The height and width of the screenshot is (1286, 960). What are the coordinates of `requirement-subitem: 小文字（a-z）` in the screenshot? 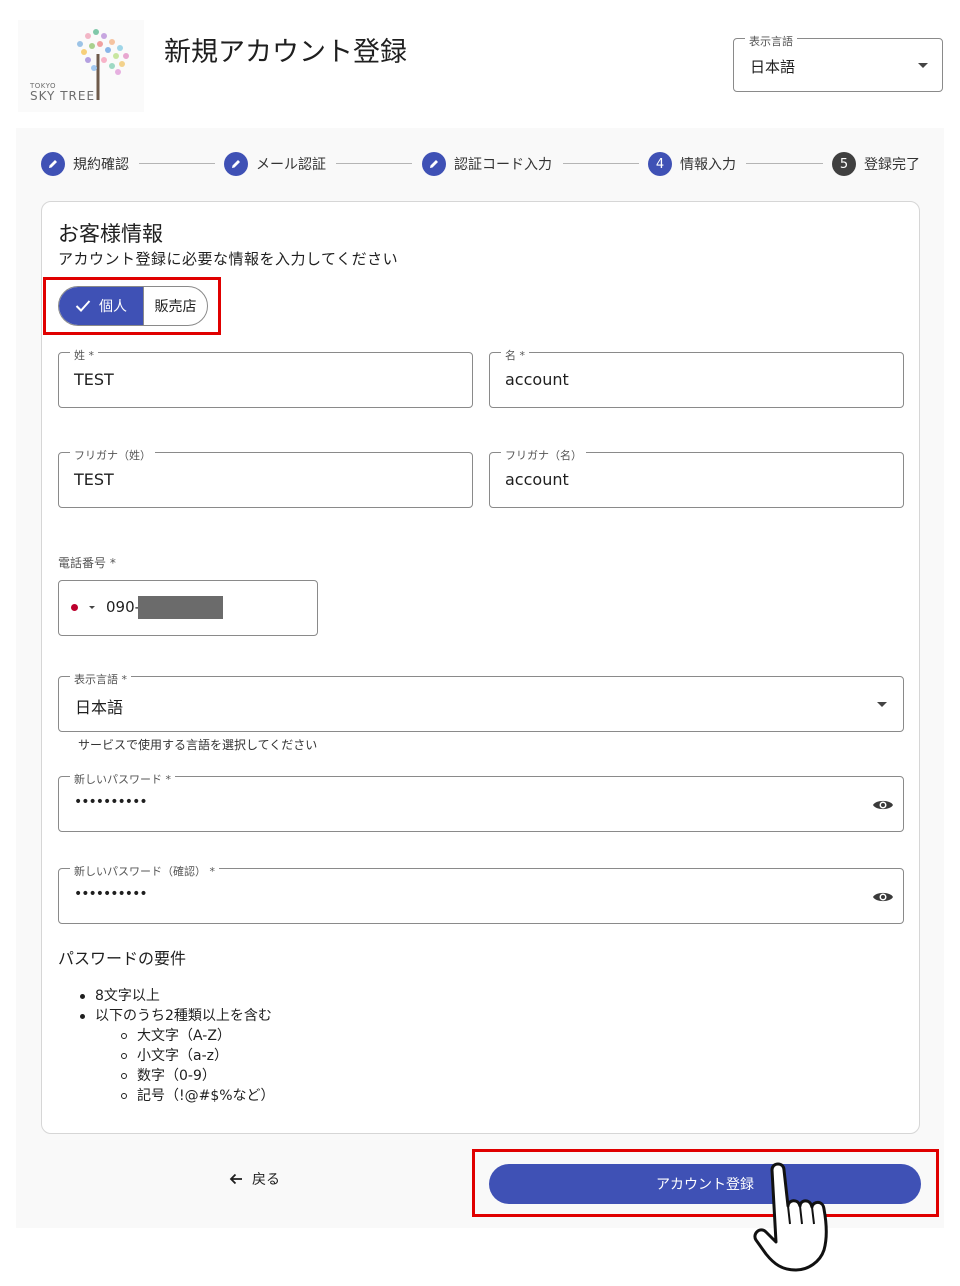 It's located at (174, 1055).